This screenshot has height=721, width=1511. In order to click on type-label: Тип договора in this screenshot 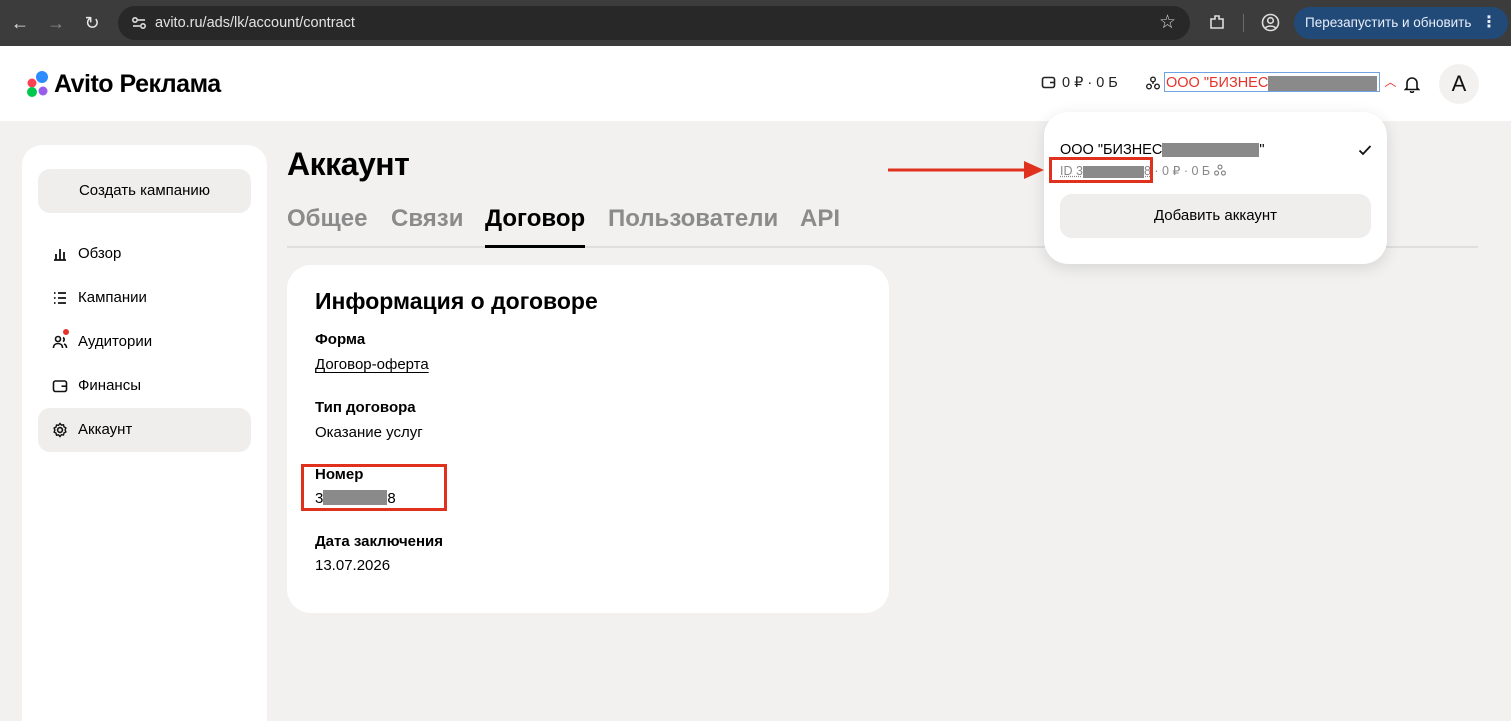, I will do `click(365, 407)`.